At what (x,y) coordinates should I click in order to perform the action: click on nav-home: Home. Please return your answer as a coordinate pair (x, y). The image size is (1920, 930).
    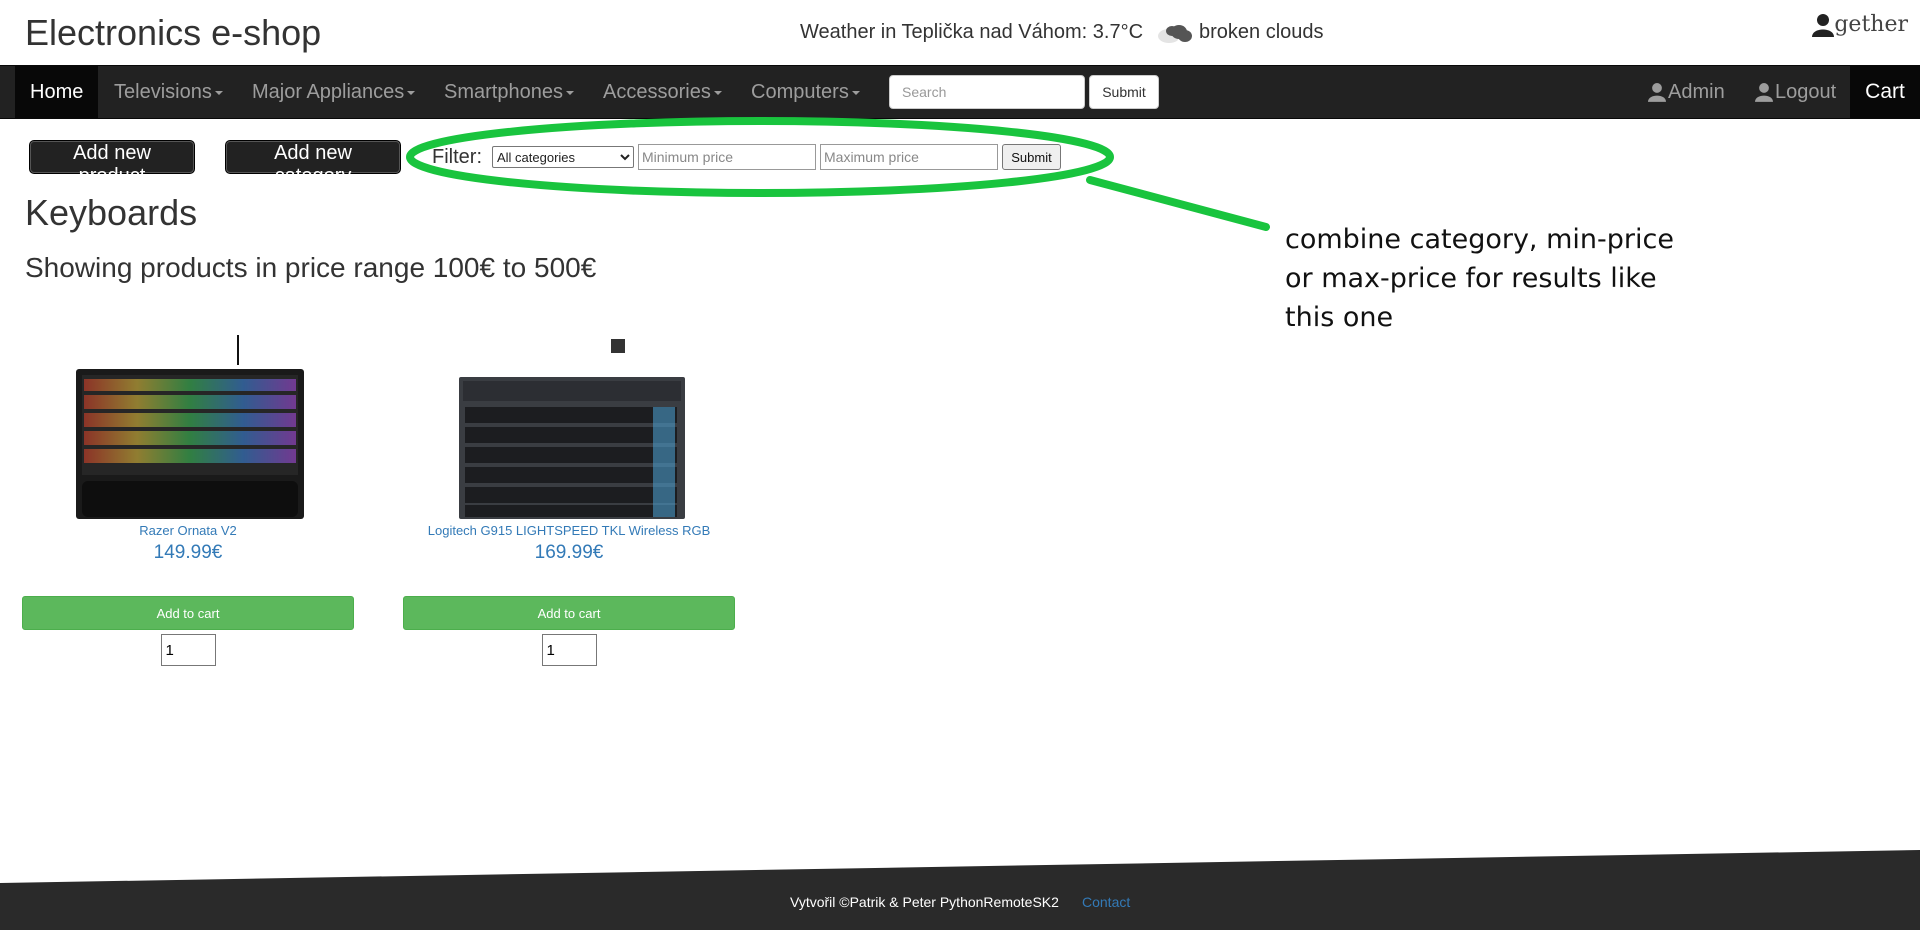
    Looking at the image, I should click on (57, 92).